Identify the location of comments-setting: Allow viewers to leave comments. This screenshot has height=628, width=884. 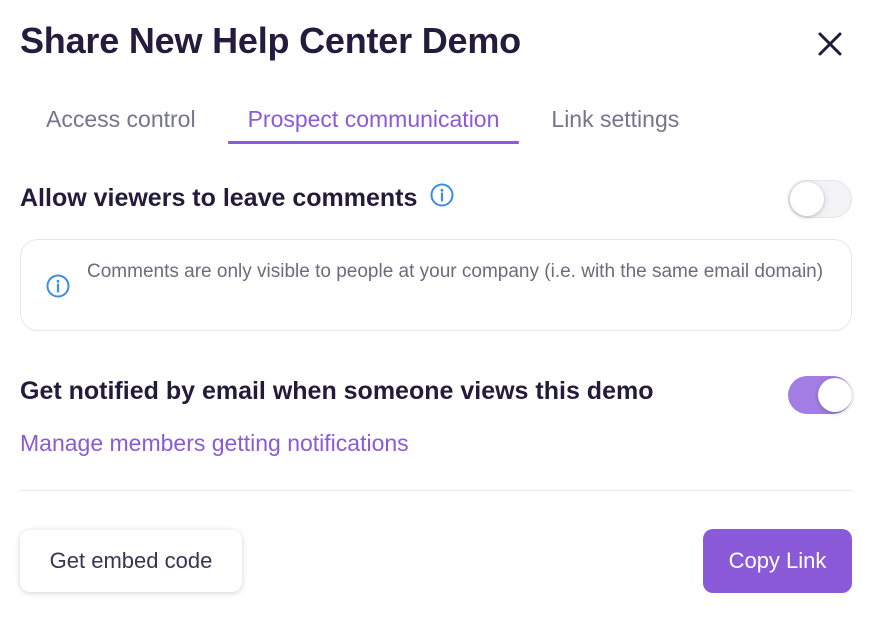
(237, 198).